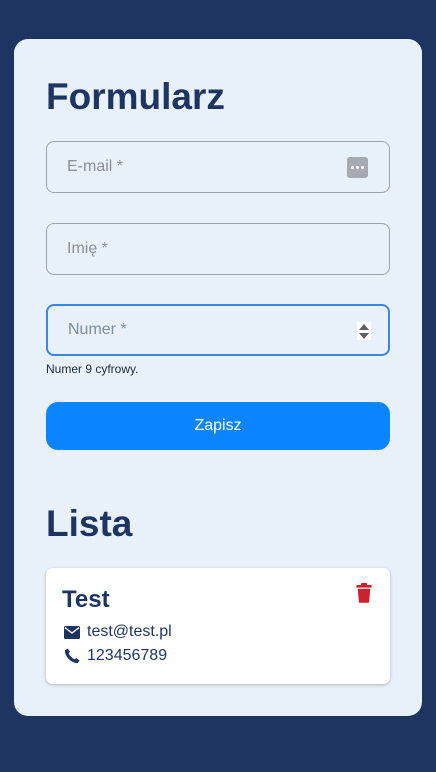 The height and width of the screenshot is (772, 436). Describe the element at coordinates (218, 426) in the screenshot. I see `save-button: Zapisz` at that location.